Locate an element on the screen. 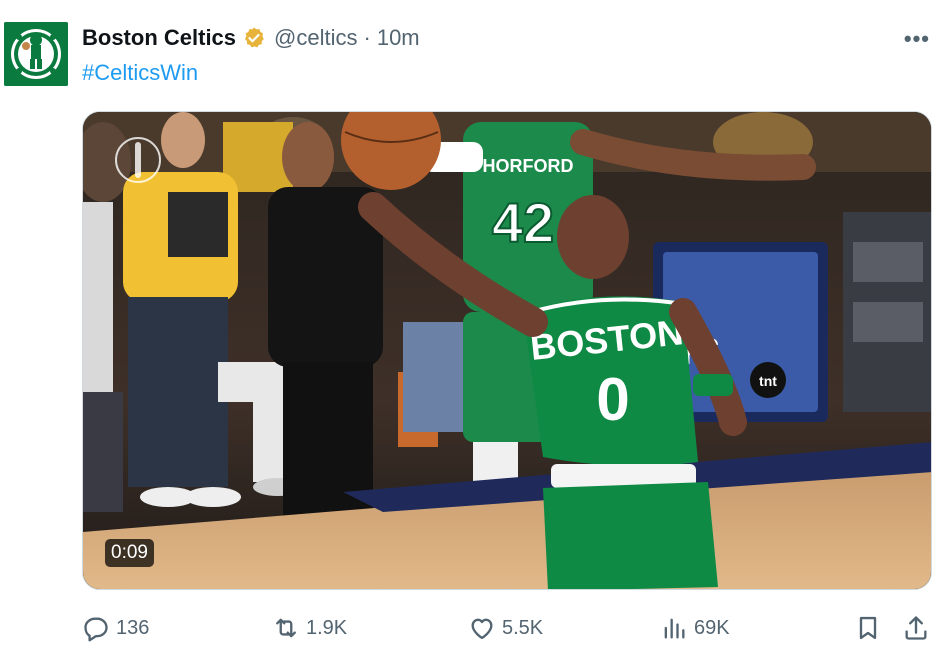  retweet-button: 1.9K is located at coordinates (309, 628).